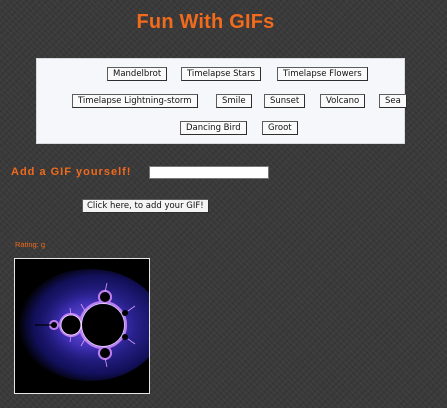 This screenshot has width=447, height=408. What do you see at coordinates (393, 101) in the screenshot?
I see `gif-button-sea: Sea` at bounding box center [393, 101].